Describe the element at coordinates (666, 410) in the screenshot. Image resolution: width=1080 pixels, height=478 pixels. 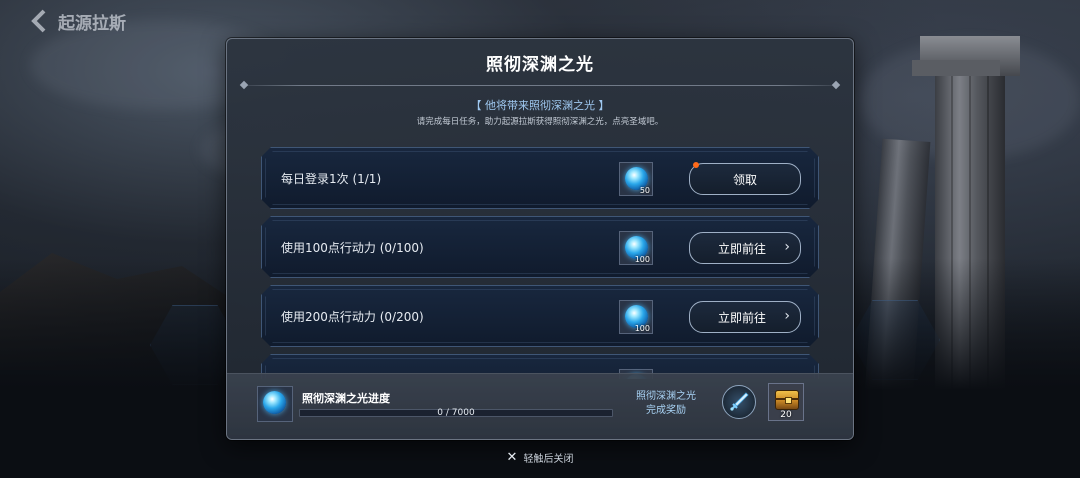
I see `reward-label-line2: 完成奖励` at that location.